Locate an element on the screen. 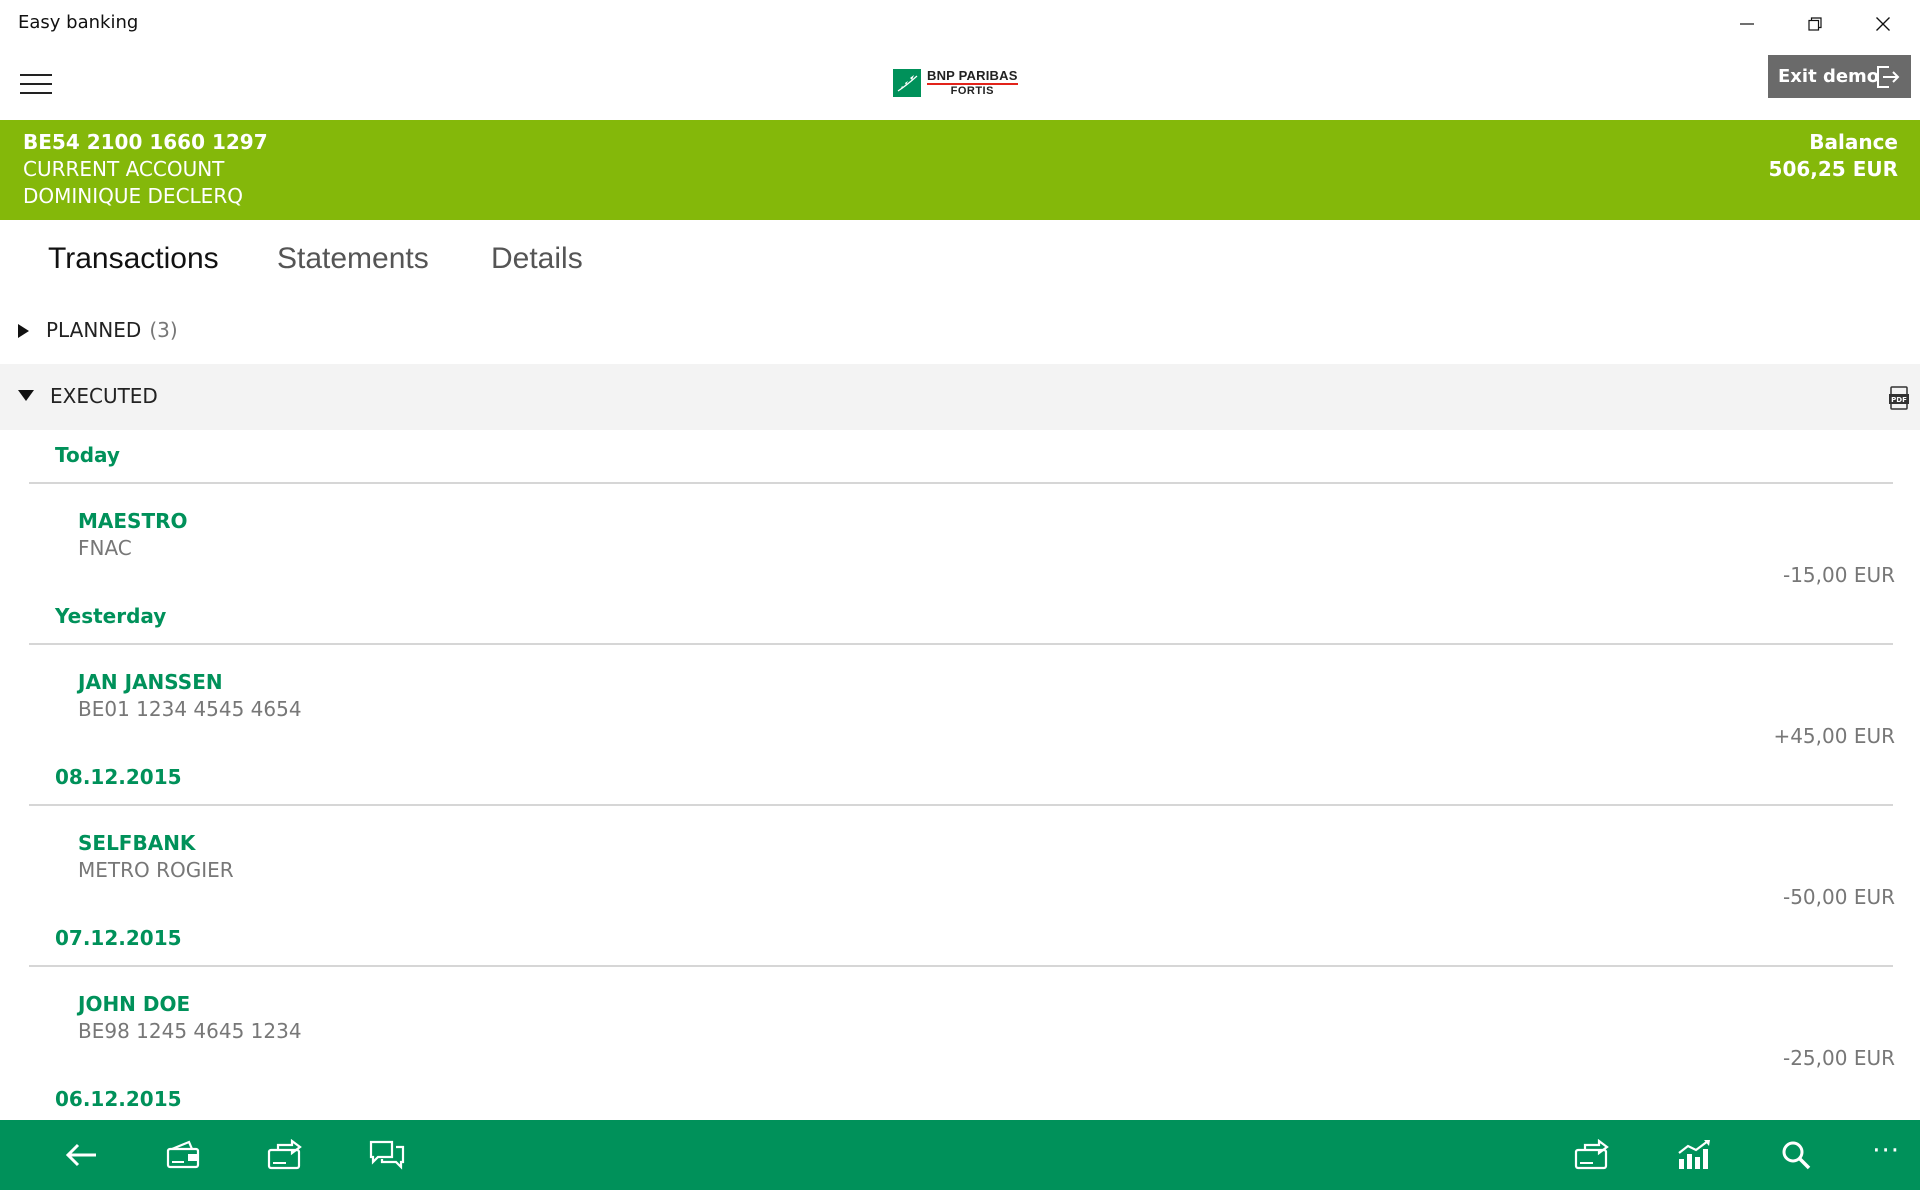 Image resolution: width=1920 pixels, height=1190 pixels. exit-demo-button: Exit demo is located at coordinates (1839, 76).